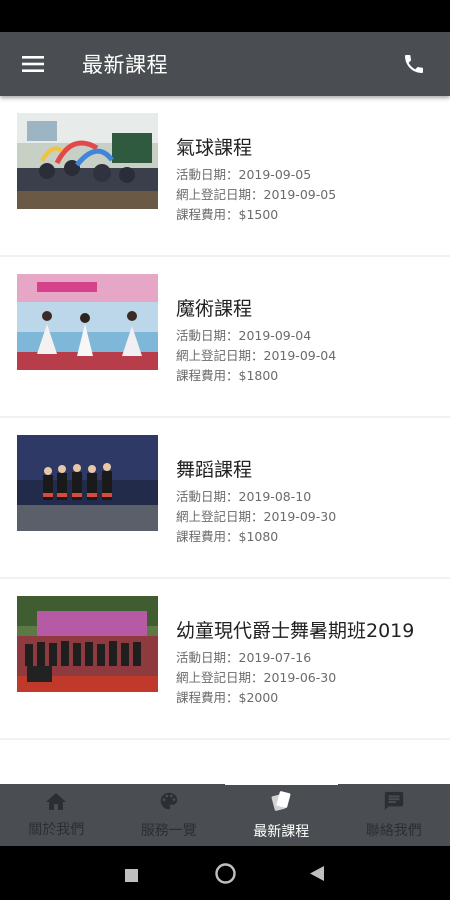 This screenshot has height=900, width=450. What do you see at coordinates (56, 830) in the screenshot?
I see `nav-label: 關於我們` at bounding box center [56, 830].